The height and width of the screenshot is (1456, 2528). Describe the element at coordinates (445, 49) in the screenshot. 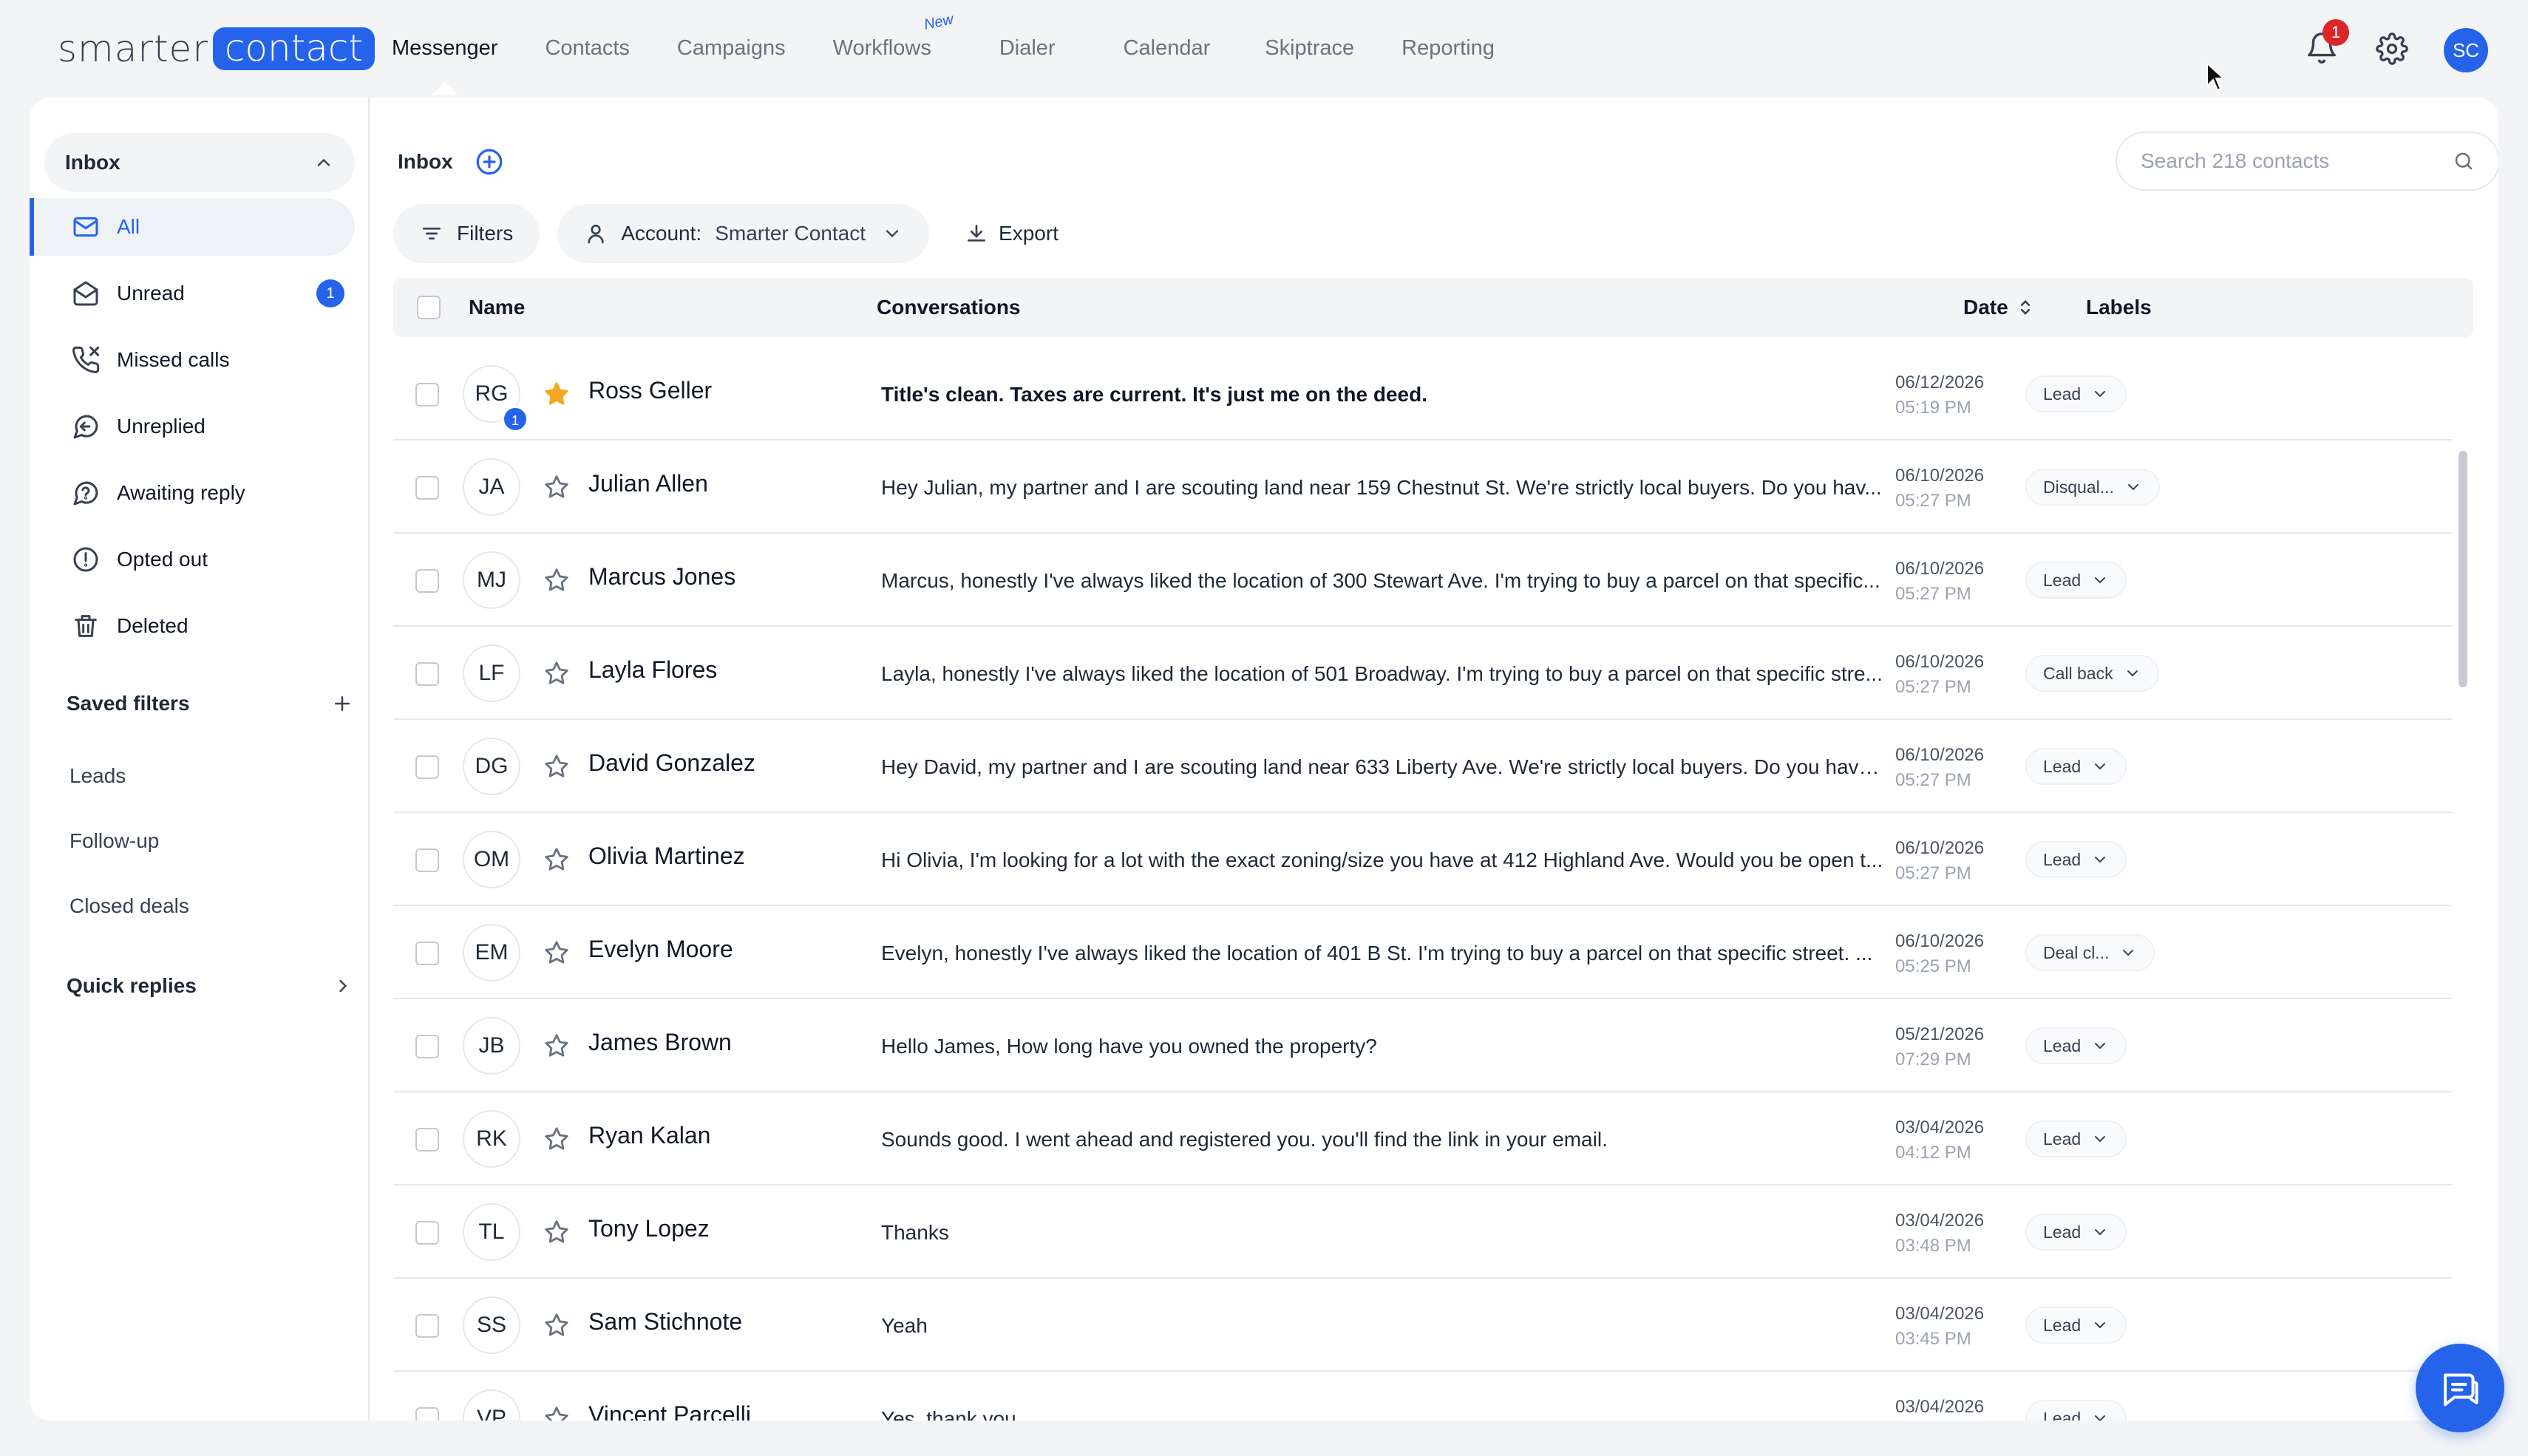

I see `nav-messenger: Messenger` at that location.